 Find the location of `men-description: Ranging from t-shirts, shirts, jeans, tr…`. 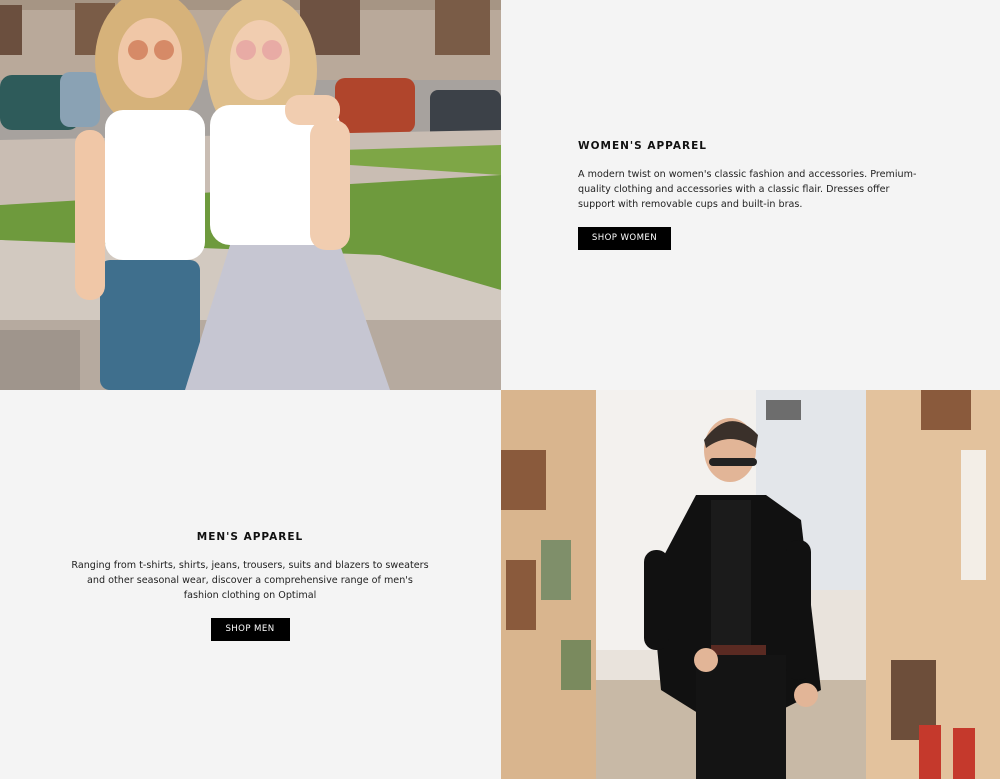

men-description: Ranging from t-shirts, shirts, jeans, tr… is located at coordinates (250, 580).